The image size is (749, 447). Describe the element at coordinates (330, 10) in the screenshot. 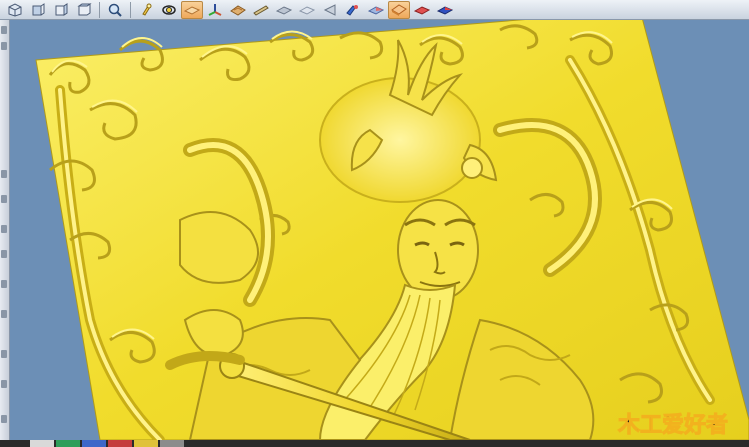

I see `shade-left-icon` at that location.